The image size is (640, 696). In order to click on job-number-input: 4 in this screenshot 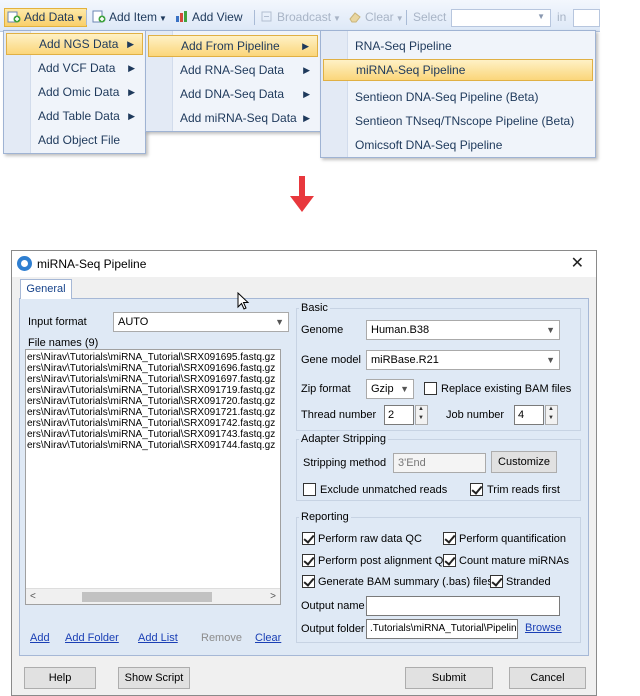, I will do `click(529, 415)`.